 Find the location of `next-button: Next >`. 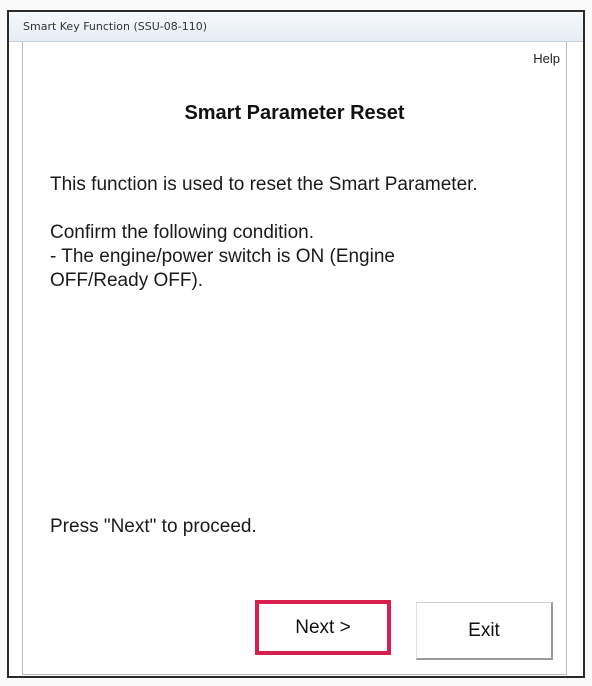

next-button: Next > is located at coordinates (323, 627).